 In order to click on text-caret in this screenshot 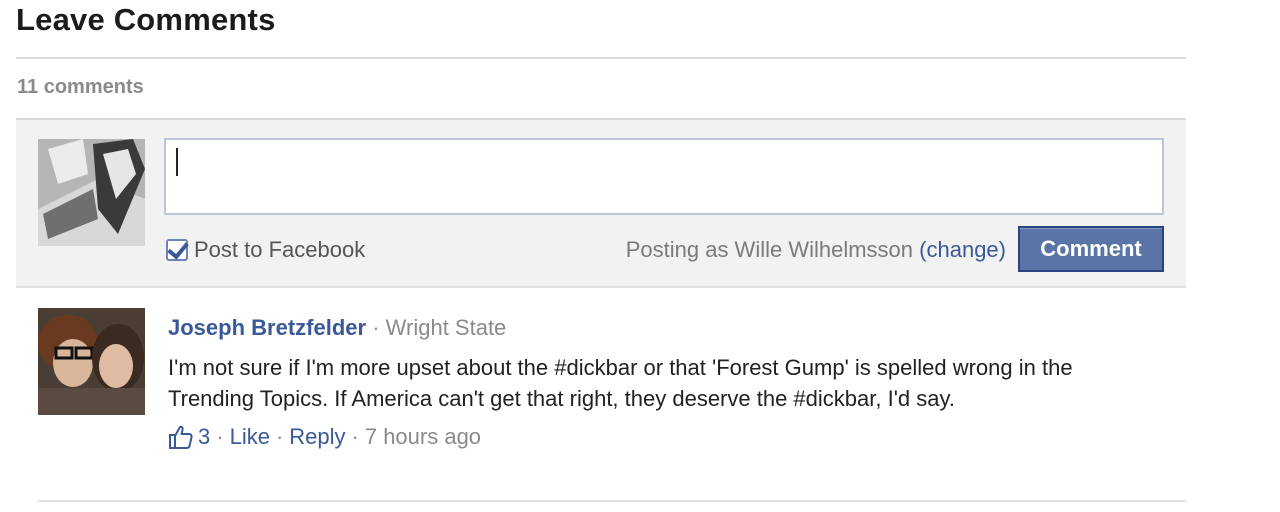, I will do `click(177, 162)`.